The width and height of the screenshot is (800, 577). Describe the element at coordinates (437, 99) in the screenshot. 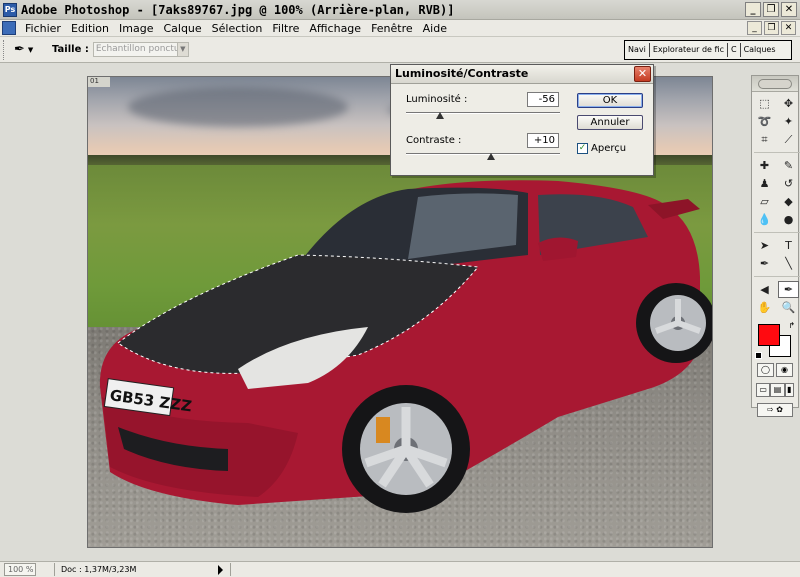

I see `brightness-label: Luminosité :` at that location.